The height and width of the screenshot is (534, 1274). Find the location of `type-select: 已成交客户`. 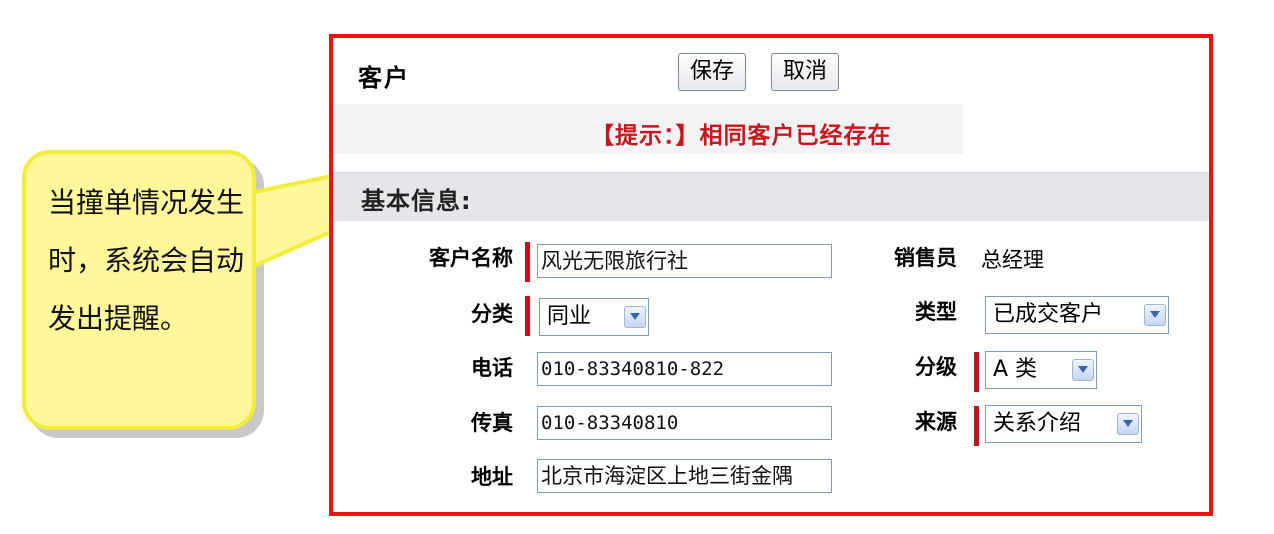

type-select: 已成交客户 is located at coordinates (1077, 315).